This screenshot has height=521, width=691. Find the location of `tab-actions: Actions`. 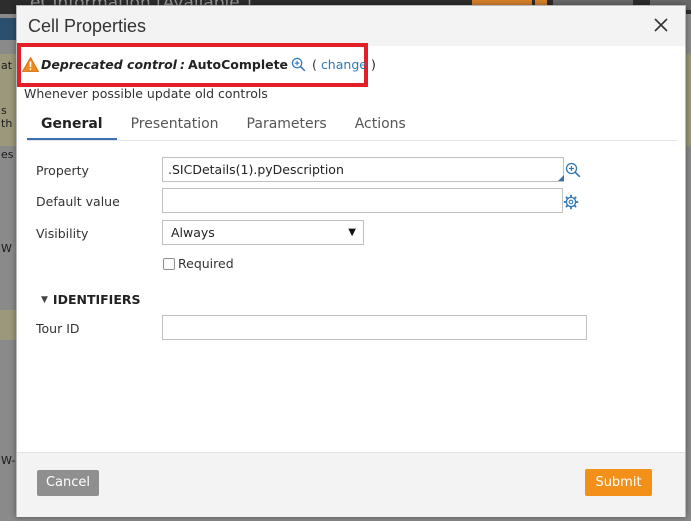

tab-actions: Actions is located at coordinates (380, 128).